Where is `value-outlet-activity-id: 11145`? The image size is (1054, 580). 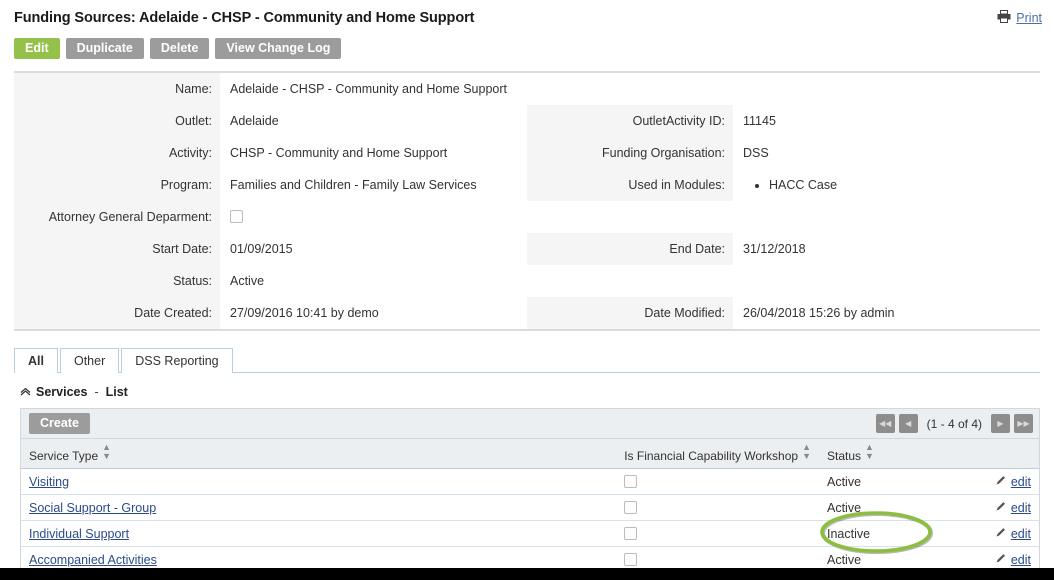 value-outlet-activity-id: 11145 is located at coordinates (759, 121).